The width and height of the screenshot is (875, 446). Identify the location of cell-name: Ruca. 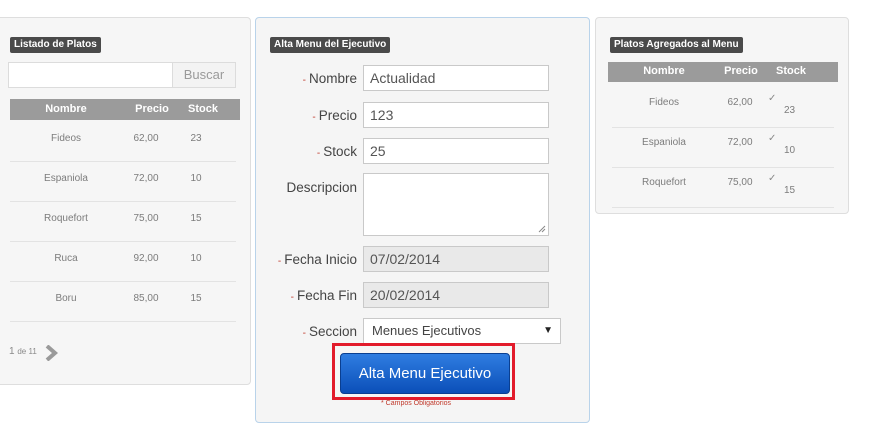
(66, 258).